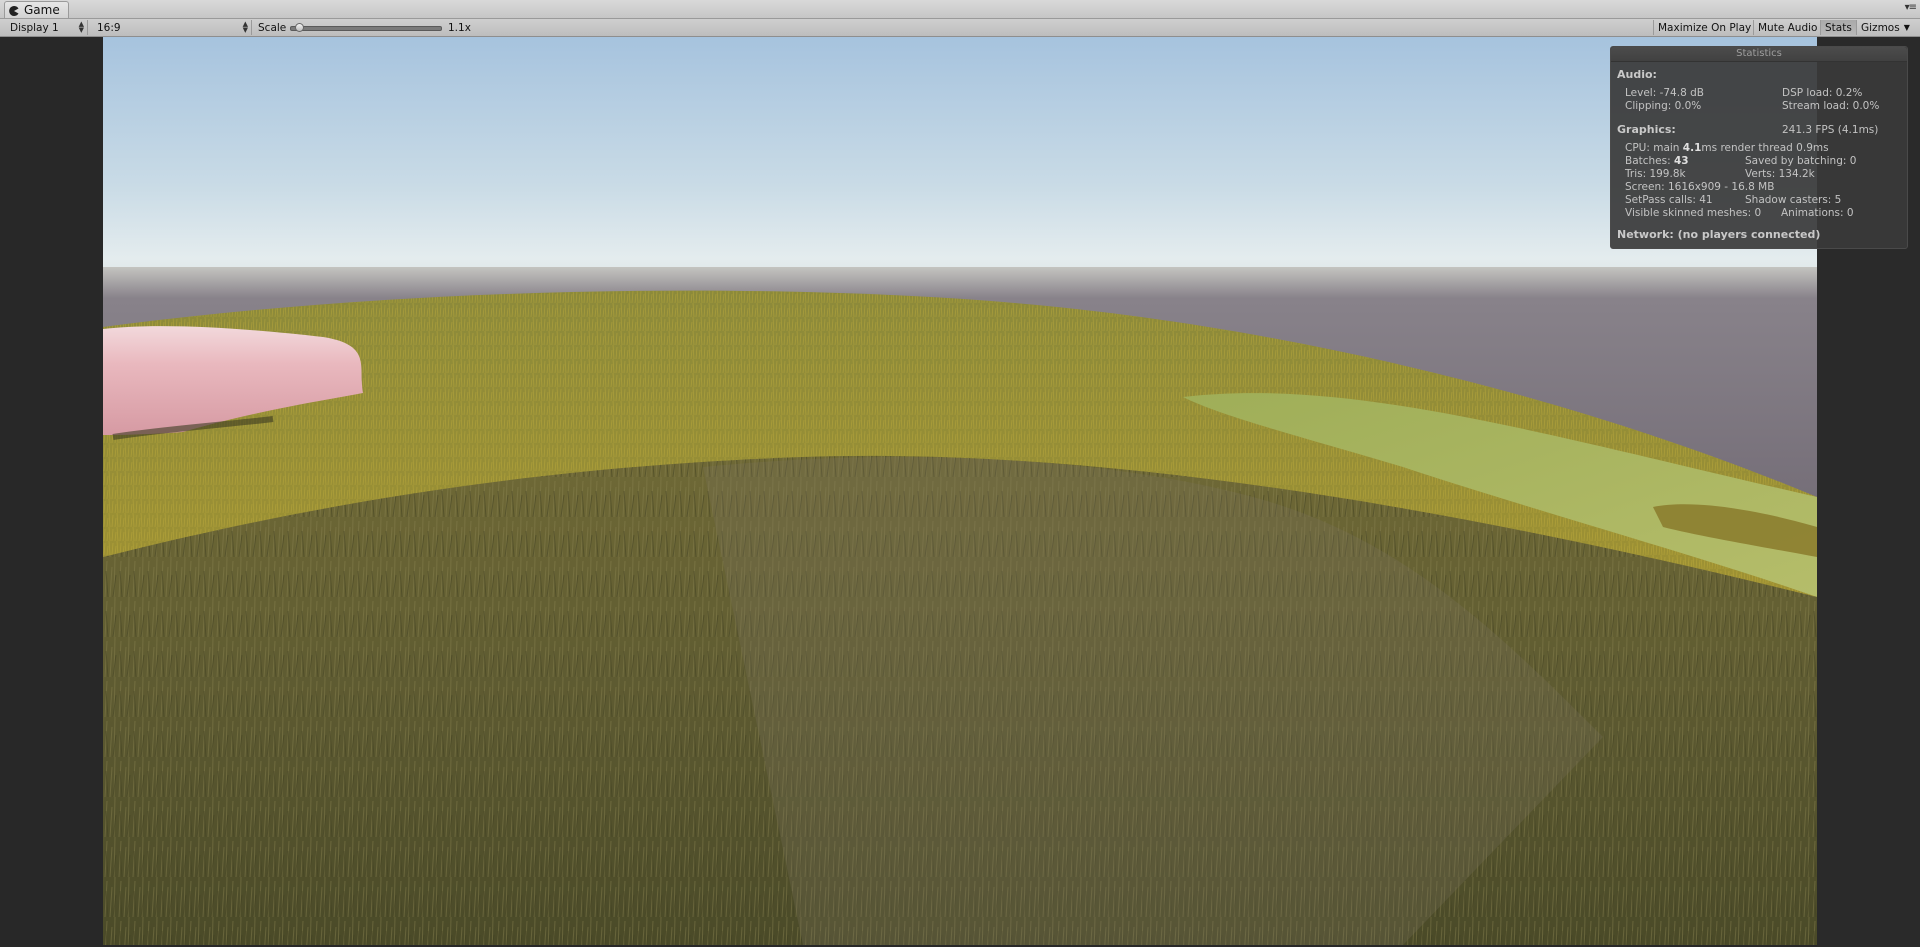 The height and width of the screenshot is (947, 1920). Describe the element at coordinates (1911, 7) in the screenshot. I see `tab-menu-icon: ▾≡` at that location.